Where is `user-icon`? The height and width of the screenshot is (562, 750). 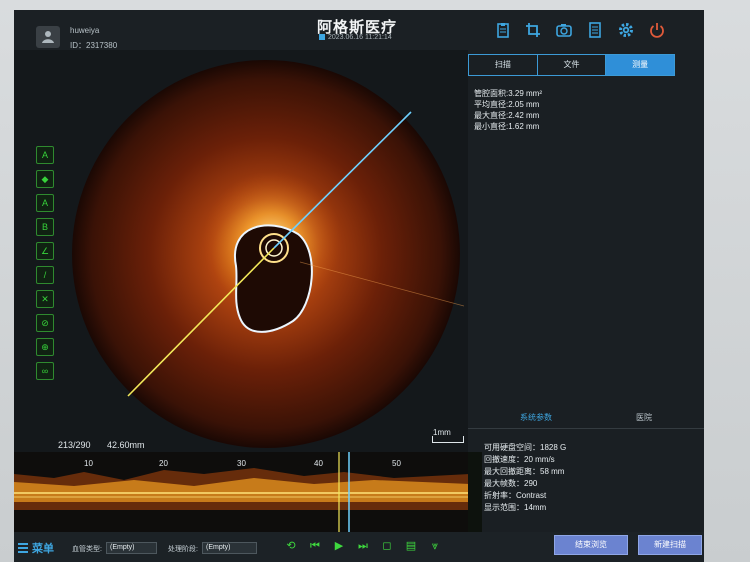
user-icon is located at coordinates (48, 37).